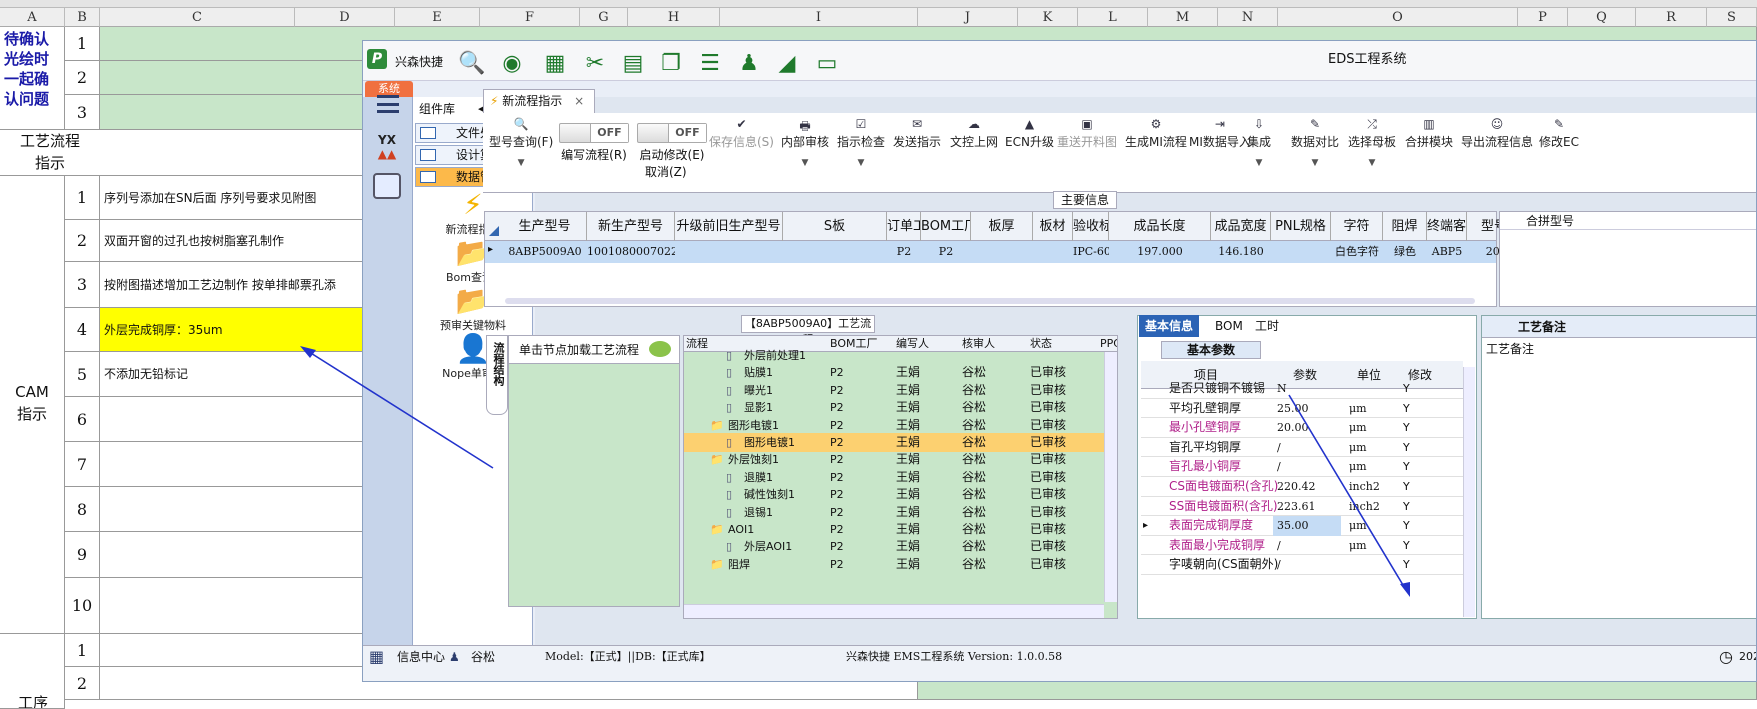  What do you see at coordinates (729, 226) in the screenshot?
I see `main-info-col-header: 升级前旧生产型号` at bounding box center [729, 226].